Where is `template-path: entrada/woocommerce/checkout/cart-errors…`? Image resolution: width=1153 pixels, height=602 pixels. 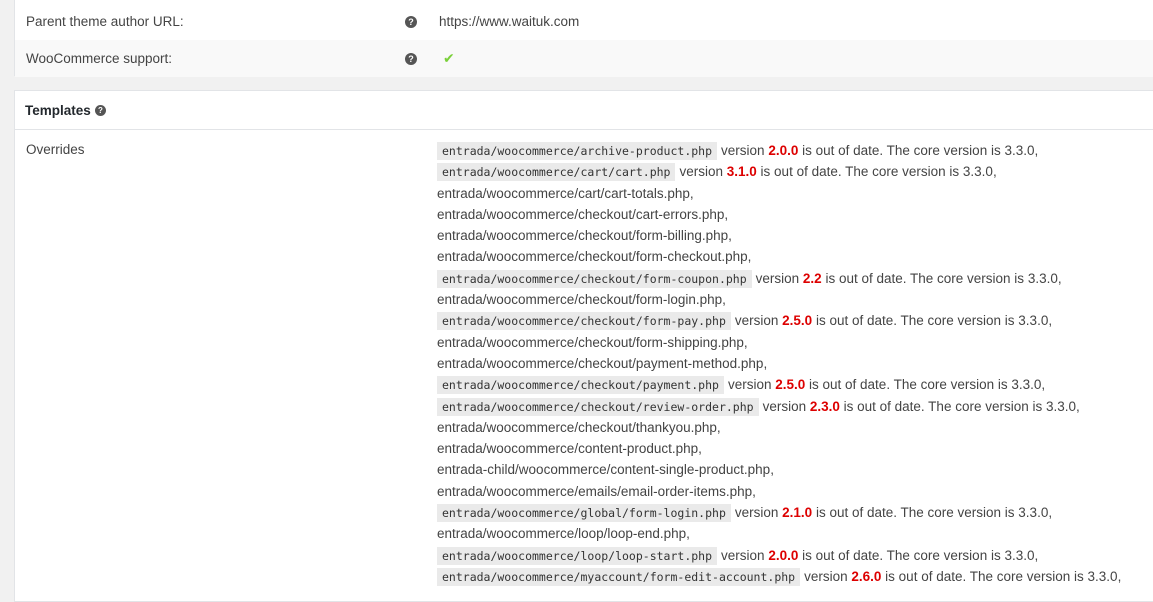 template-path: entrada/woocommerce/checkout/cart-errors… is located at coordinates (581, 214).